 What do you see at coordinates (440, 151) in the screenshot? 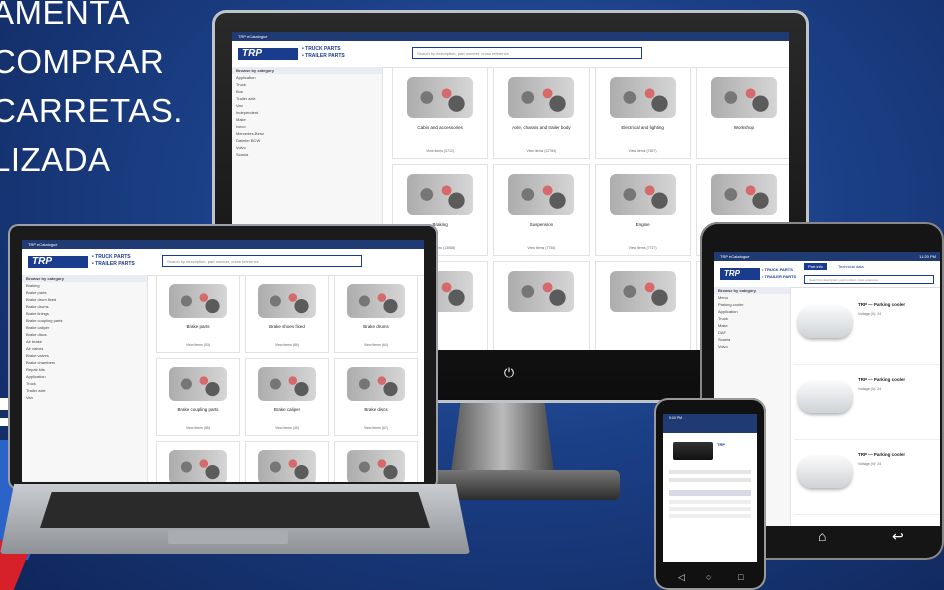
I see `view-items-link: View items (3712)` at bounding box center [440, 151].